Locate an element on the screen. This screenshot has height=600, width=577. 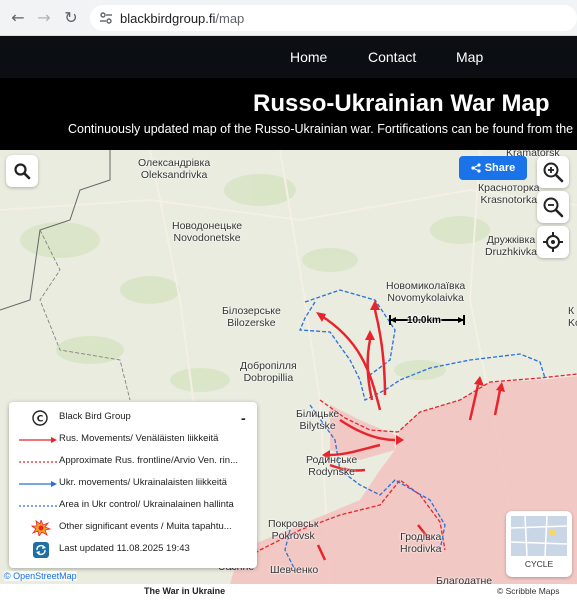
zoom-out-icon is located at coordinates (553, 207).